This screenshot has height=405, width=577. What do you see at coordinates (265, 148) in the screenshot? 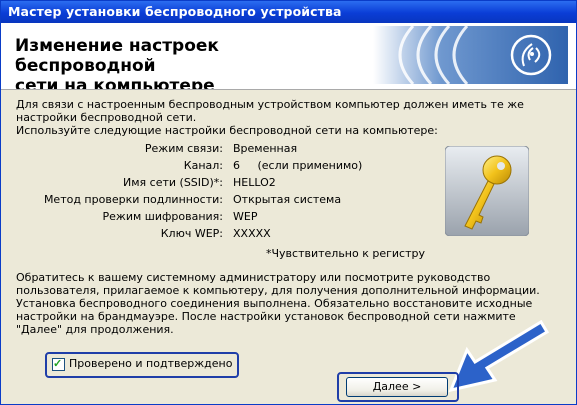
I see `setting-value-mode: Временная` at bounding box center [265, 148].